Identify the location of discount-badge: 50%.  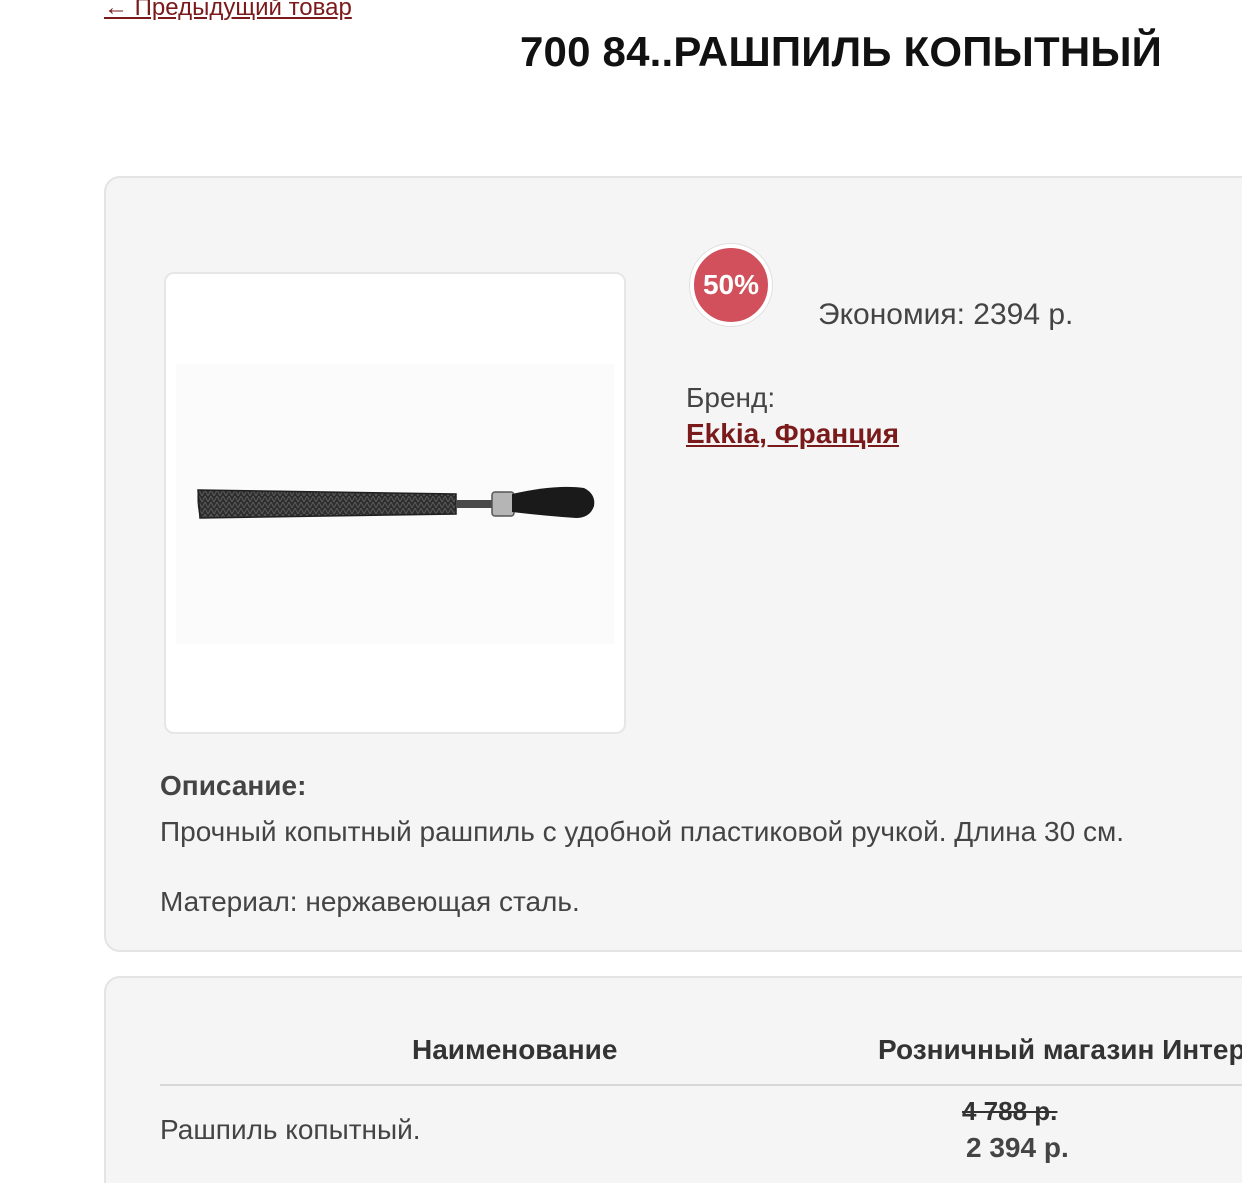
(731, 285).